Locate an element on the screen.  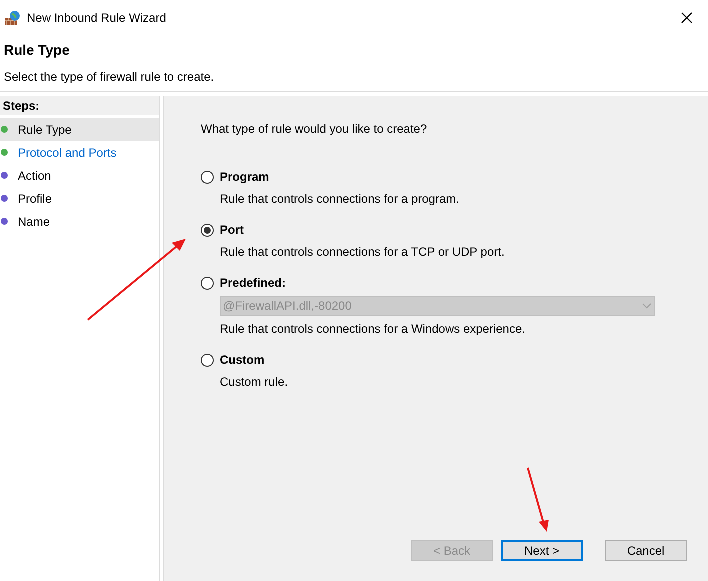
window-title: New Inbound Rule Wizard is located at coordinates (96, 18).